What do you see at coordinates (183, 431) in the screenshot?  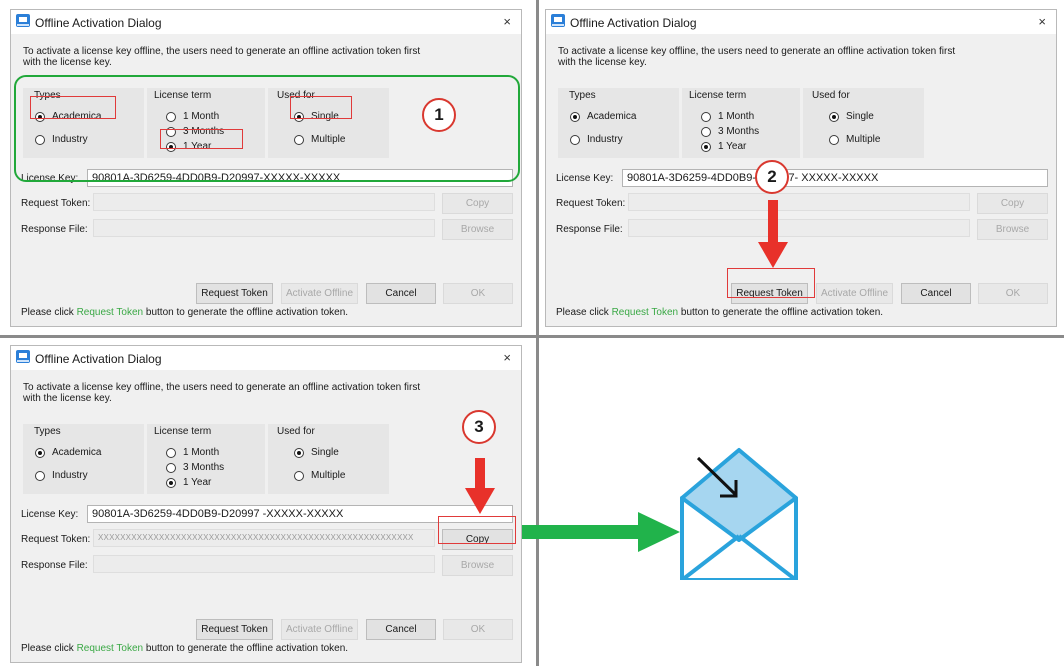 I see `license-term-header: License term` at bounding box center [183, 431].